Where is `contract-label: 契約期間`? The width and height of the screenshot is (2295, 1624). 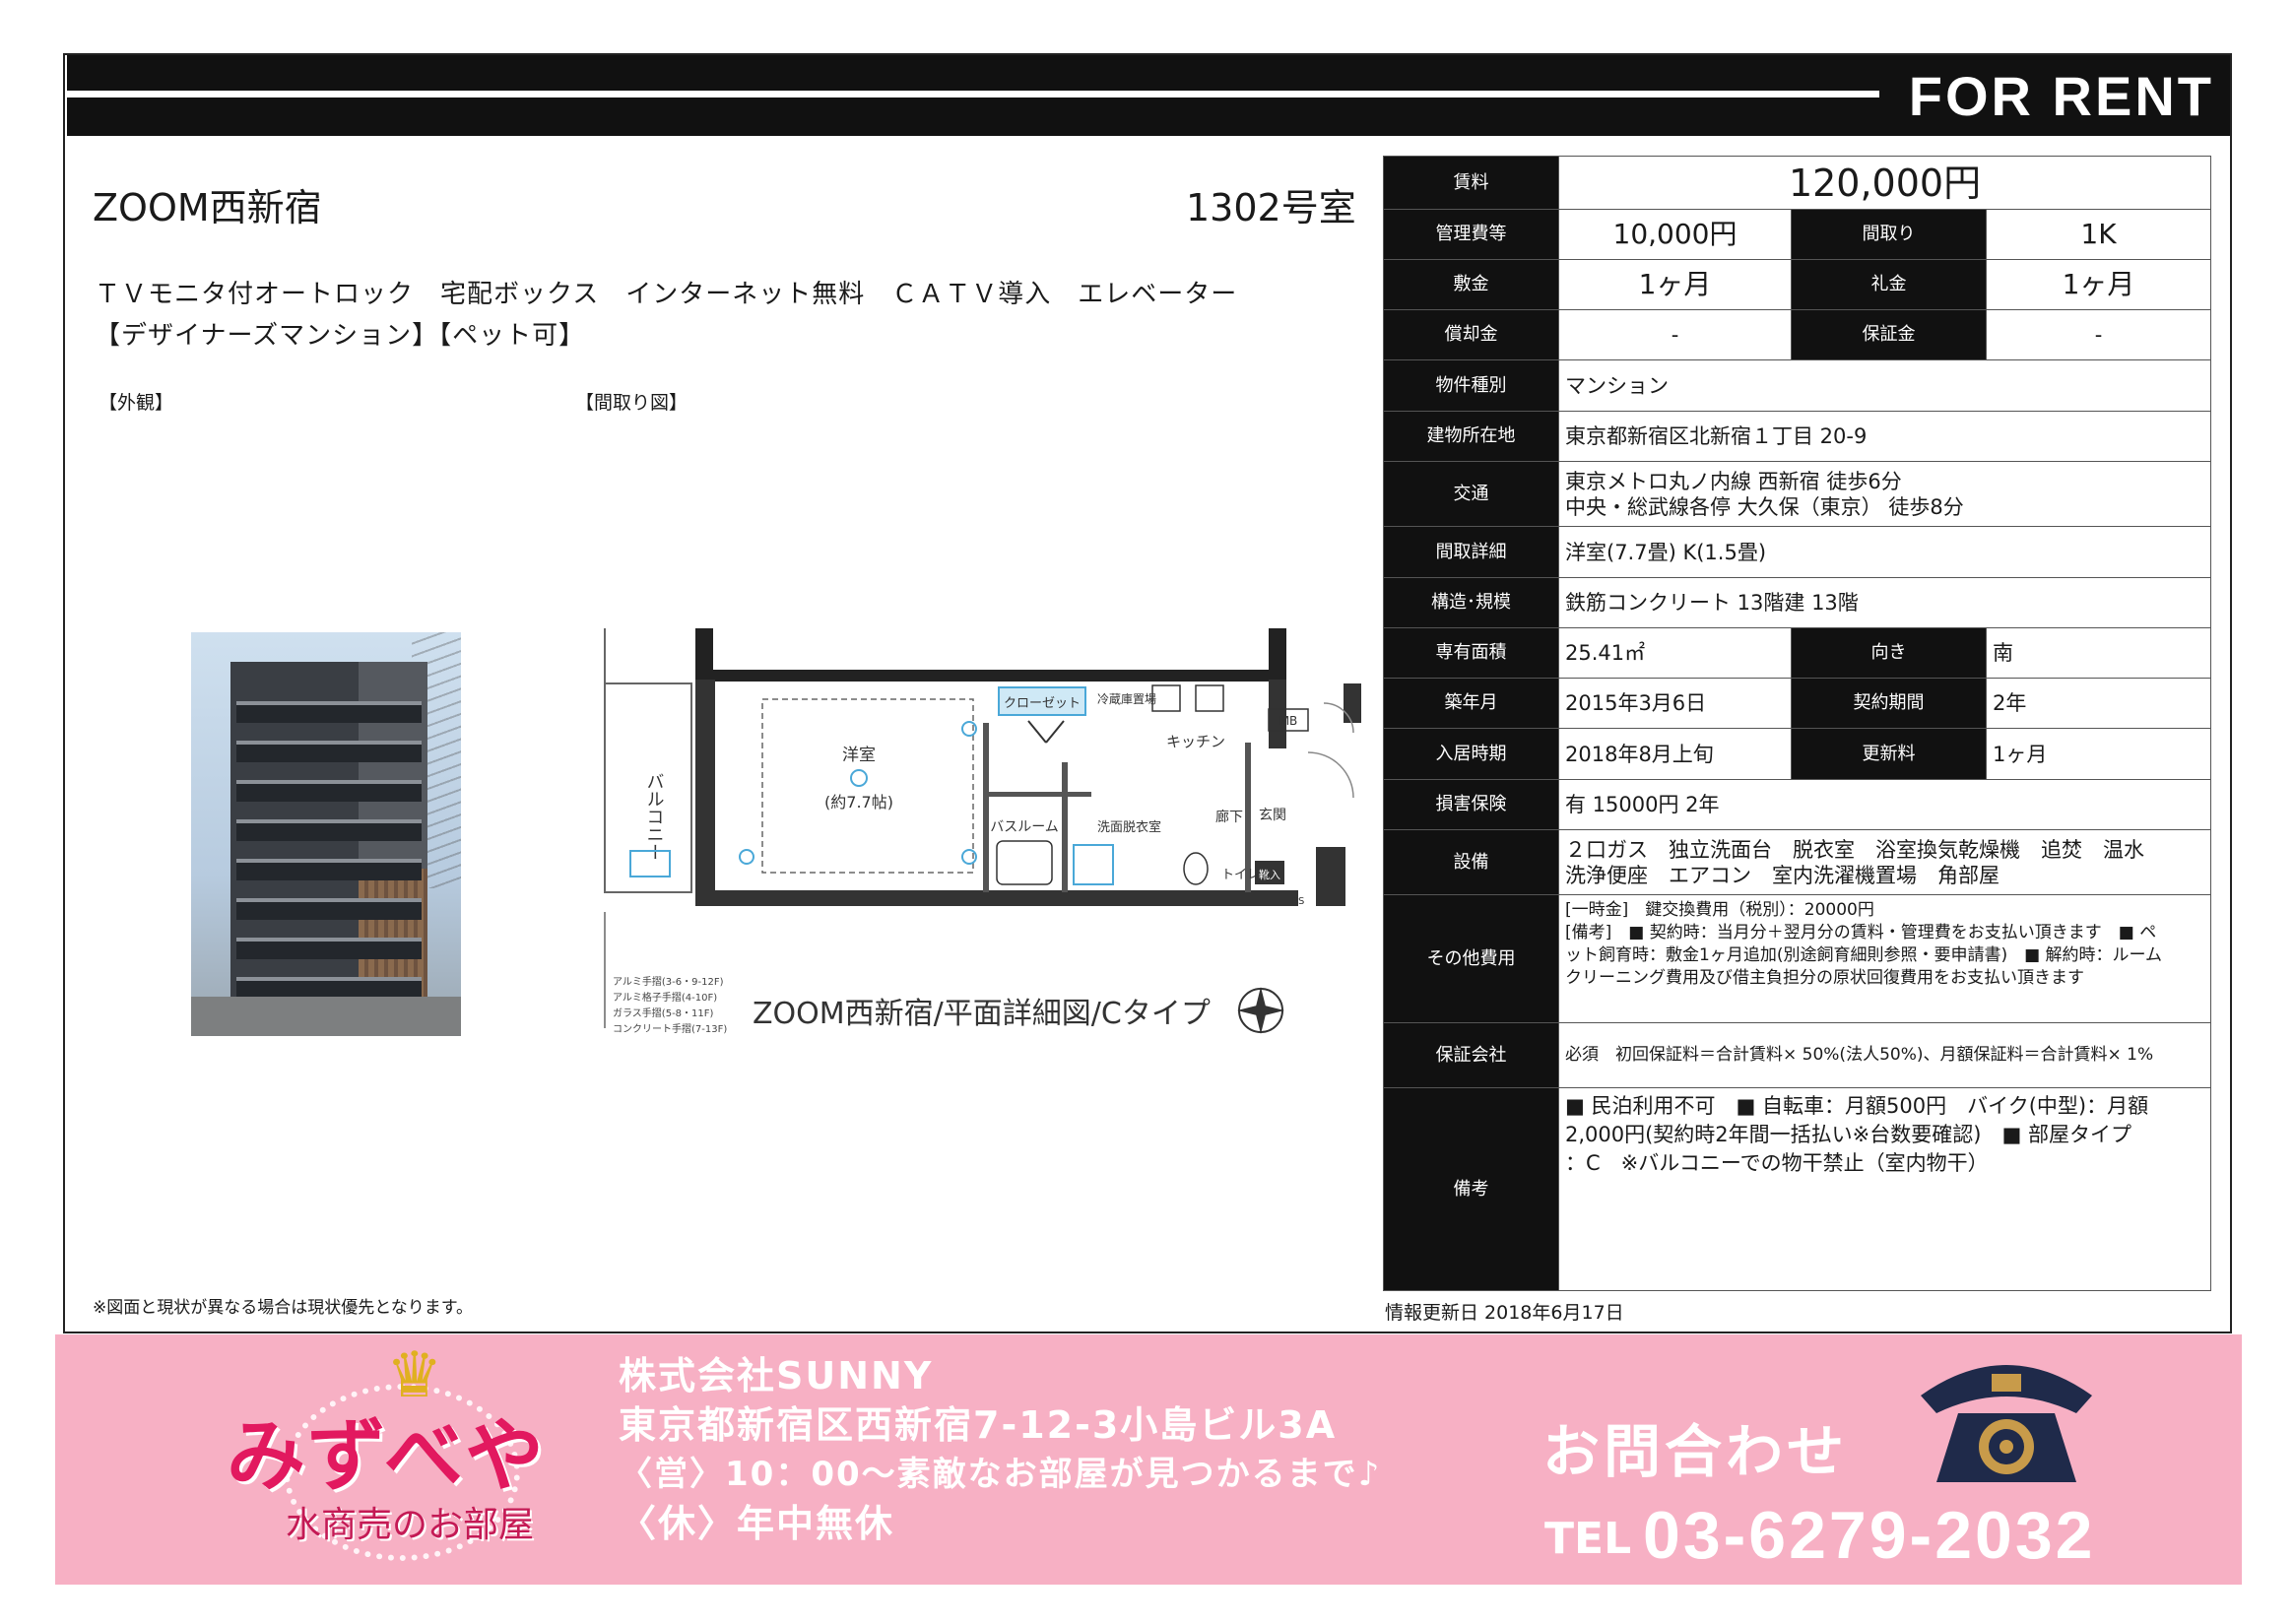 contract-label: 契約期間 is located at coordinates (1889, 704).